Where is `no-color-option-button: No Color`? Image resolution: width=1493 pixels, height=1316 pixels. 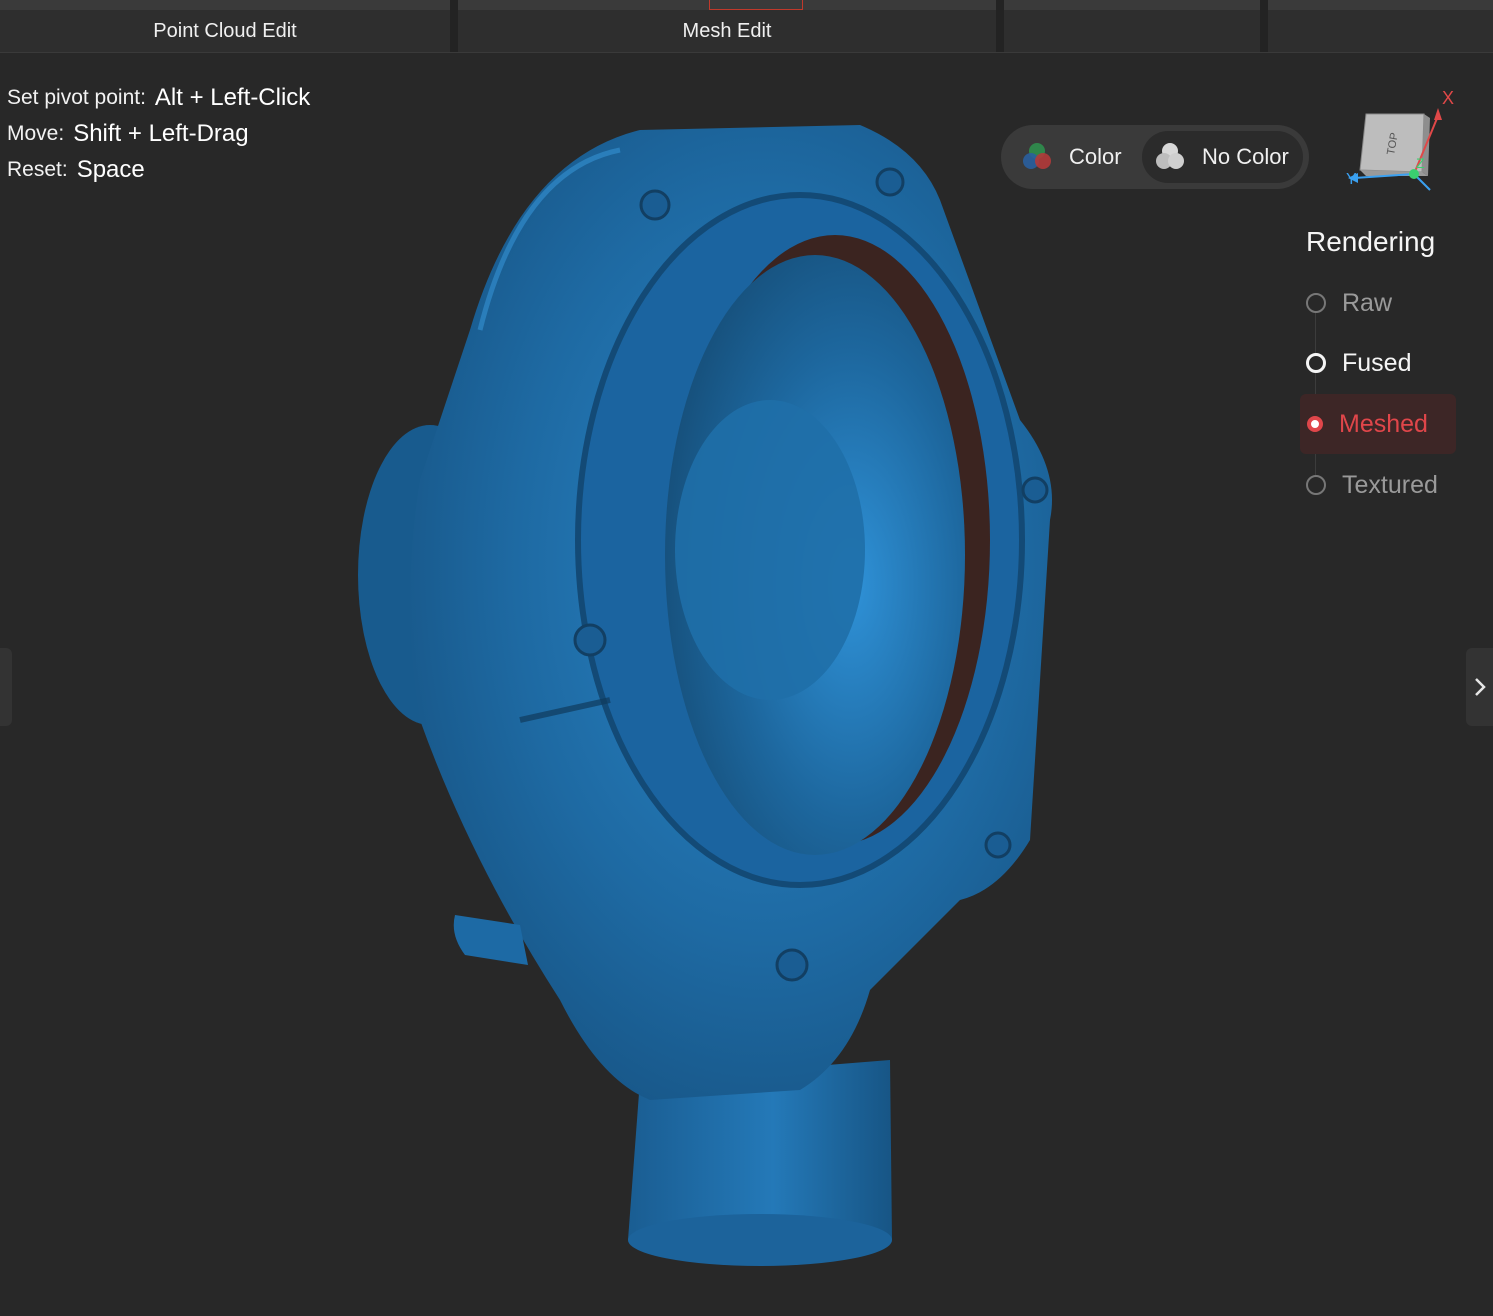
no-color-option-button: No Color is located at coordinates (1222, 157).